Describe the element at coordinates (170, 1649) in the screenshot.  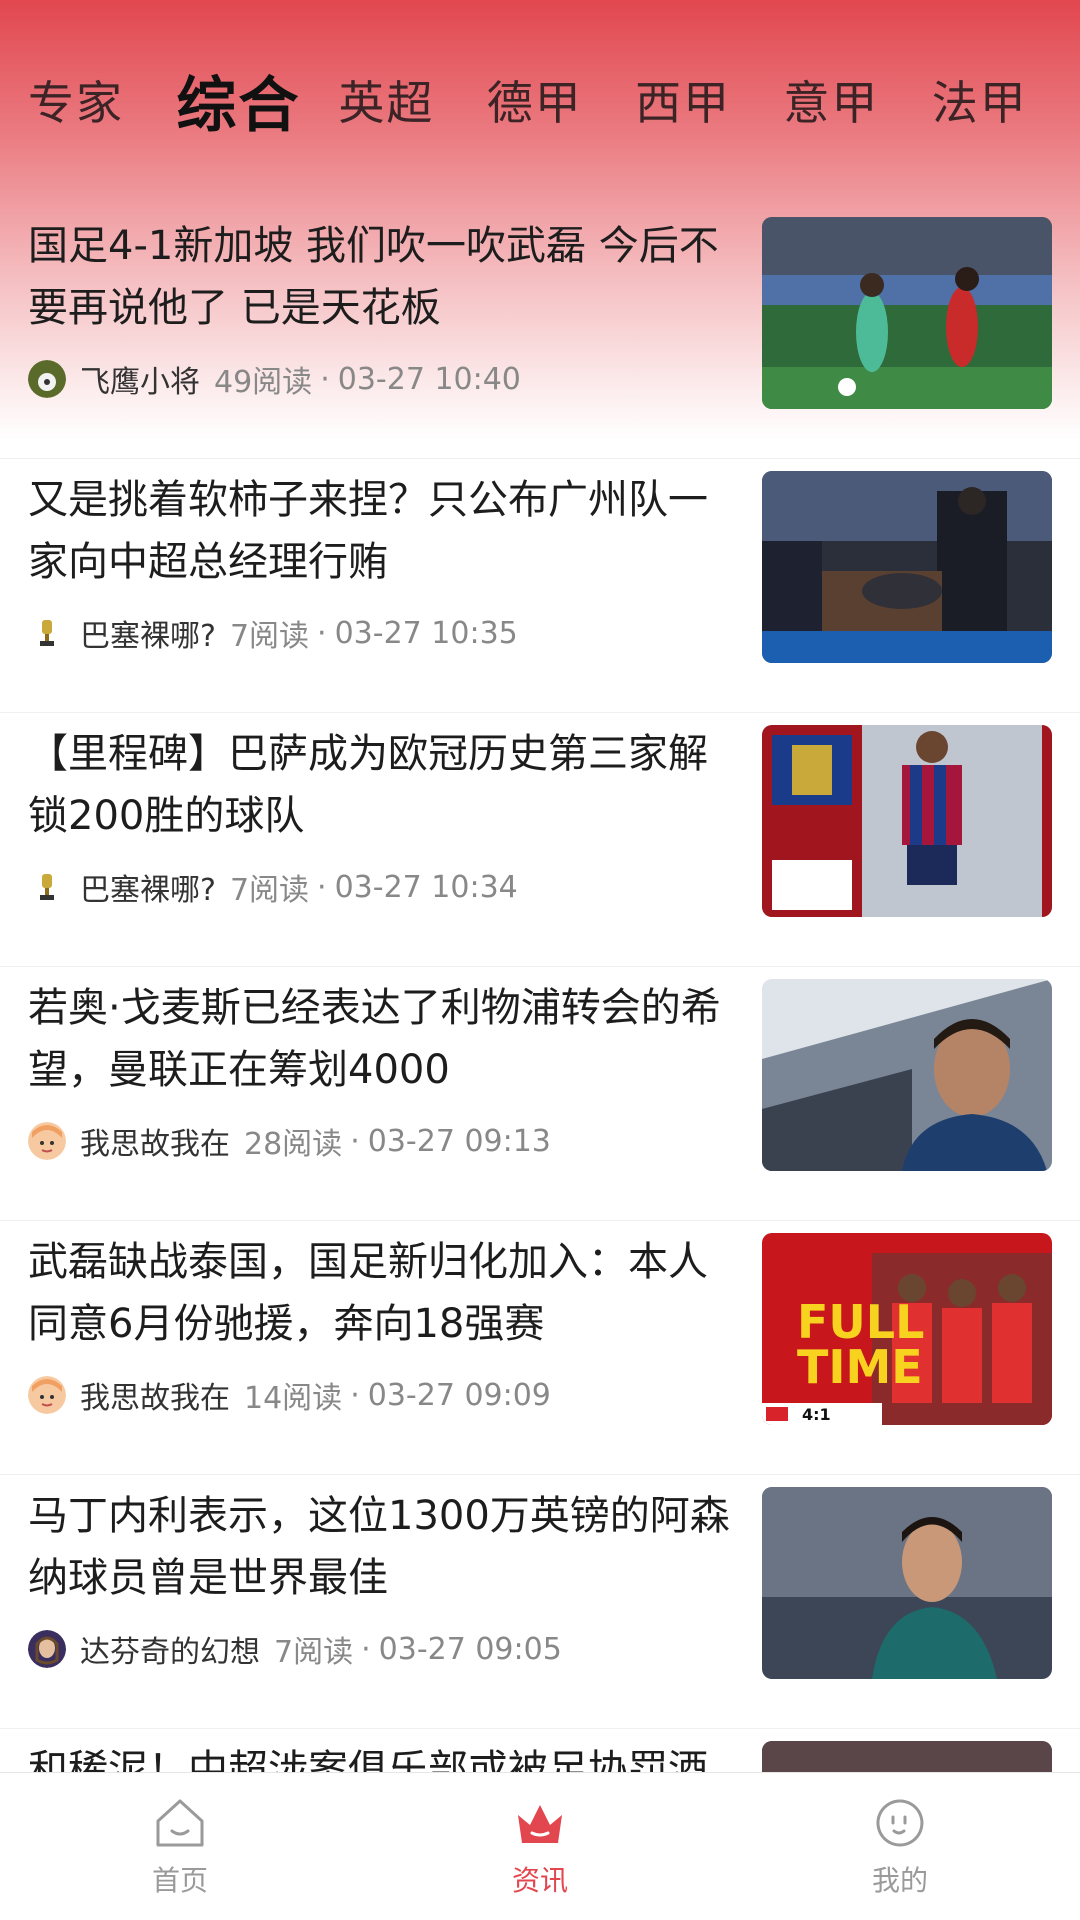
I see `author-name: 达芬奇的幻想` at that location.